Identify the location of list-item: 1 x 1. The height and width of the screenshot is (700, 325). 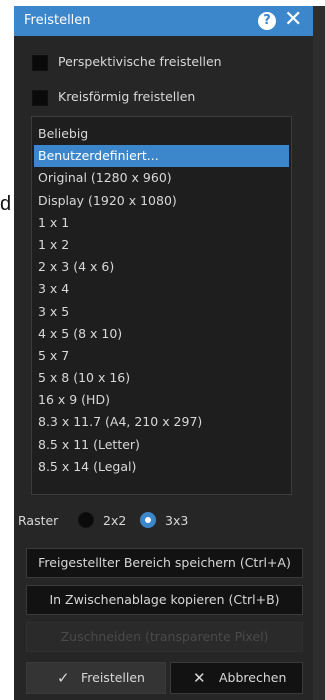
(161, 223).